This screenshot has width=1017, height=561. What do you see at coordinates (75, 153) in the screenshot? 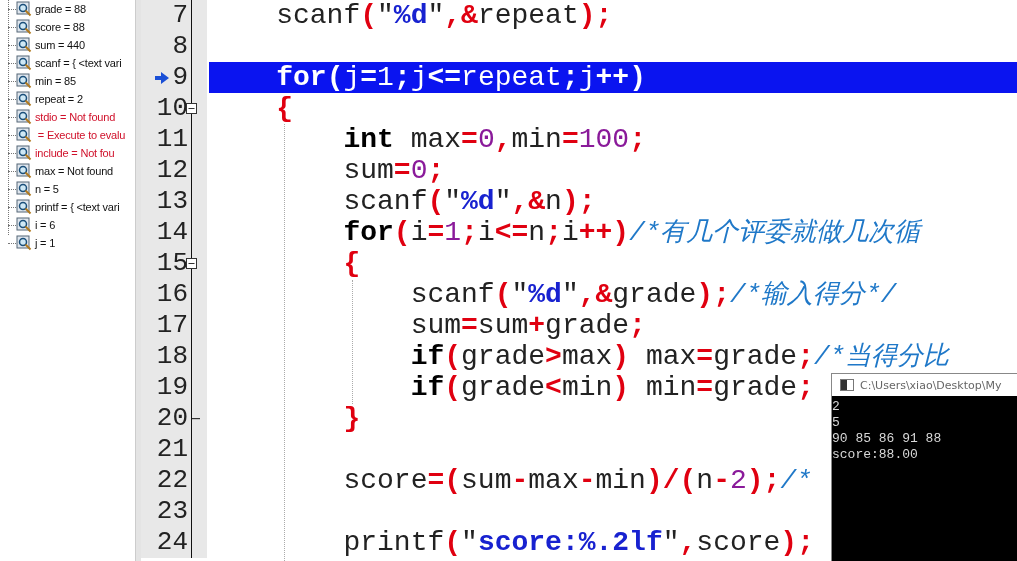
I see `watch-item: include = Not fou` at bounding box center [75, 153].